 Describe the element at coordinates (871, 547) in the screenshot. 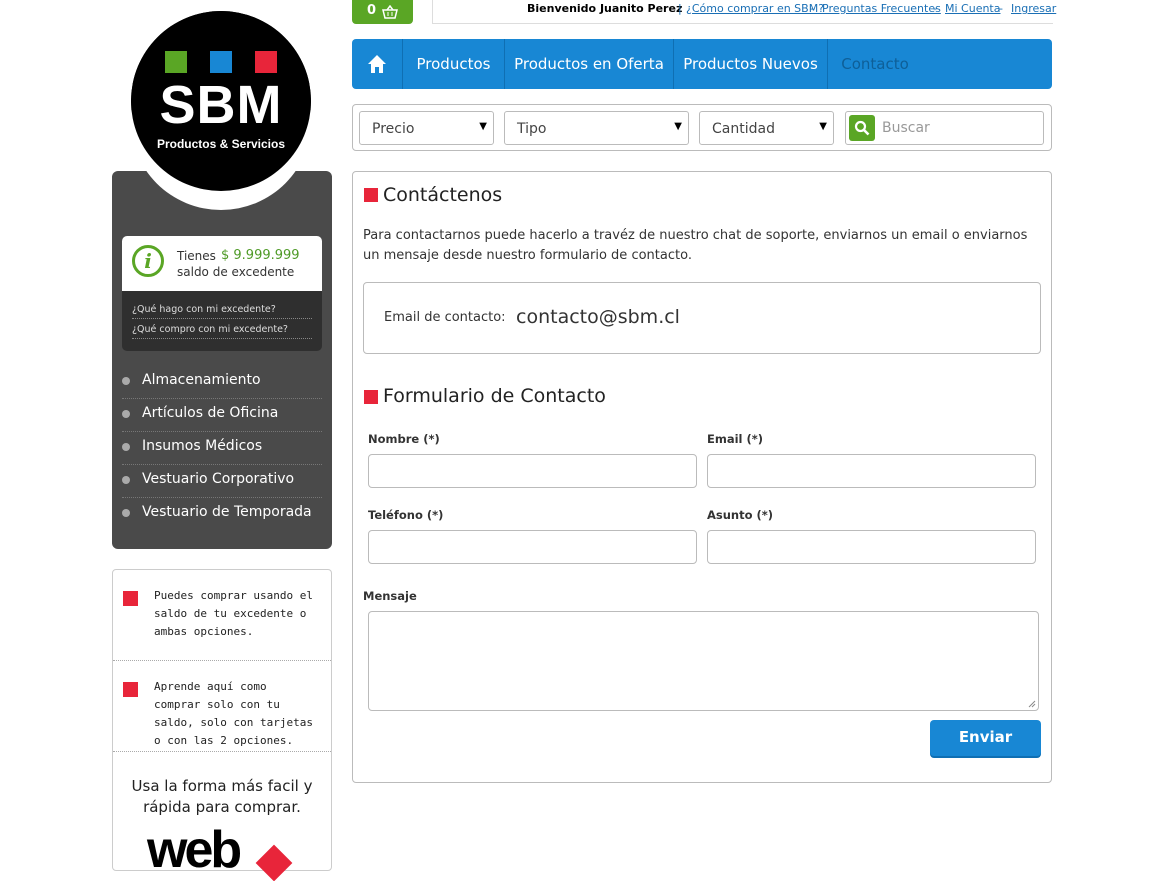

I see `asunto-field` at that location.